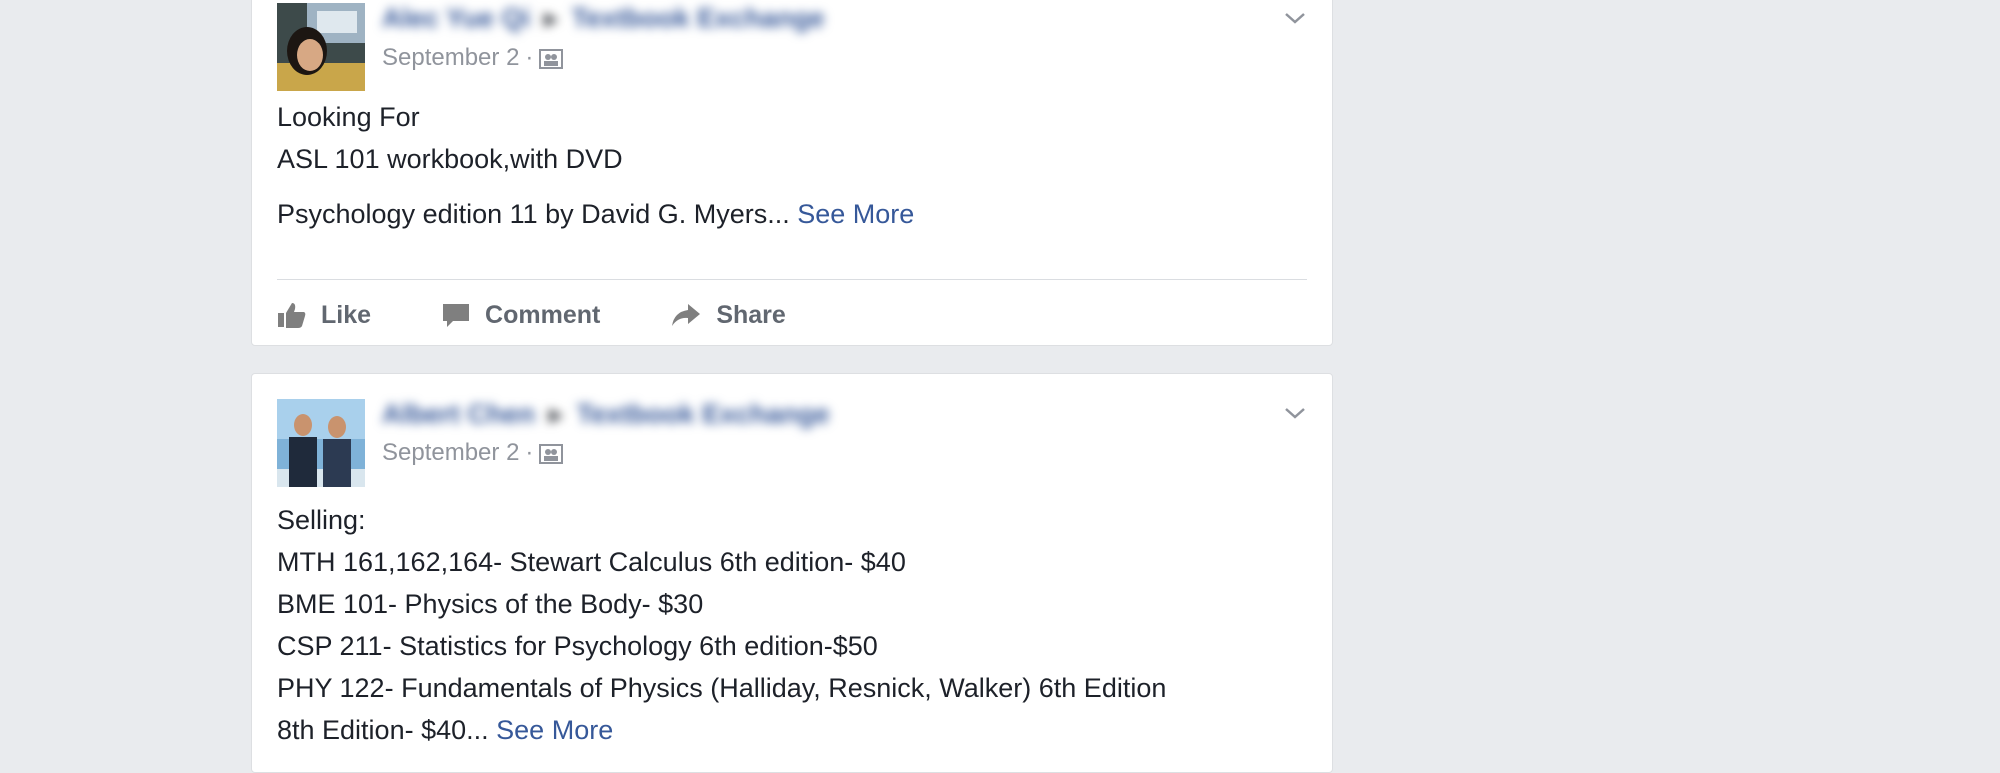  I want to click on comment-label: Comment, so click(543, 314).